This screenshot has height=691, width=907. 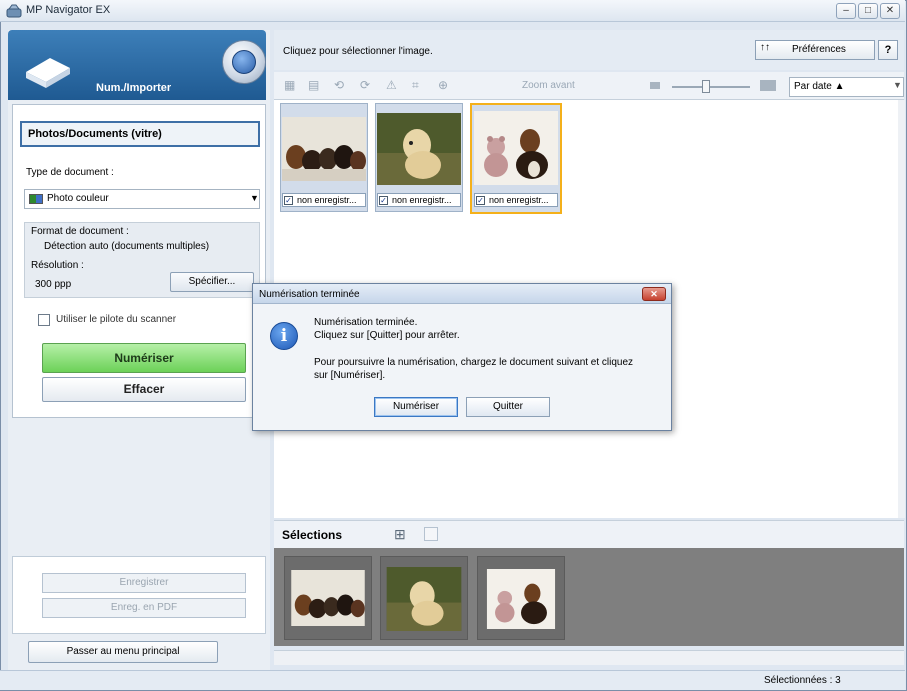 I want to click on save-options-box, so click(x=139, y=595).